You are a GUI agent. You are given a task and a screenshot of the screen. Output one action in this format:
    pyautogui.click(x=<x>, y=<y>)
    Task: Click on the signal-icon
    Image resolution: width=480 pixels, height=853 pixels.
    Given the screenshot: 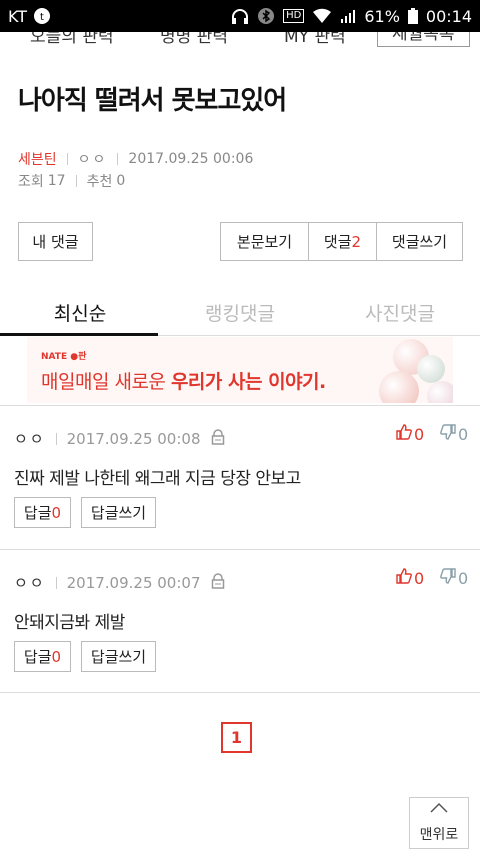 What is the action you would take?
    pyautogui.click(x=348, y=16)
    